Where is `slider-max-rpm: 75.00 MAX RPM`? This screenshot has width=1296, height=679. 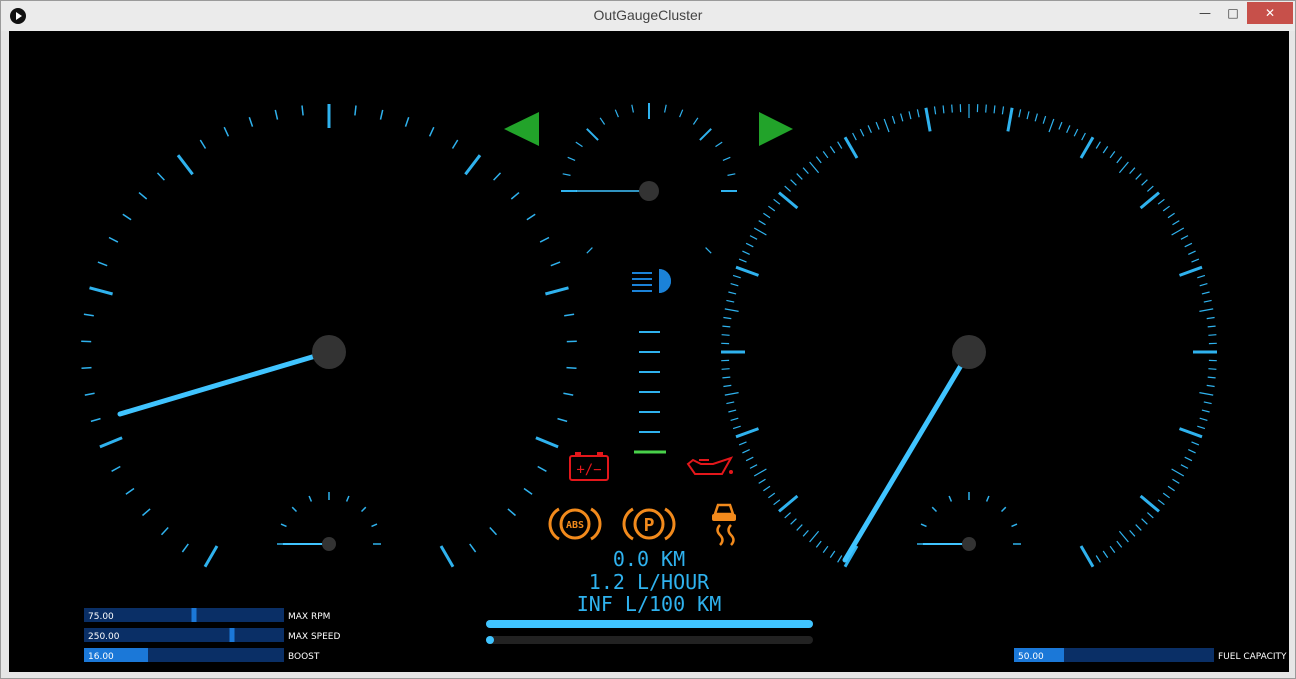 slider-max-rpm: 75.00 MAX RPM is located at coordinates (207, 615).